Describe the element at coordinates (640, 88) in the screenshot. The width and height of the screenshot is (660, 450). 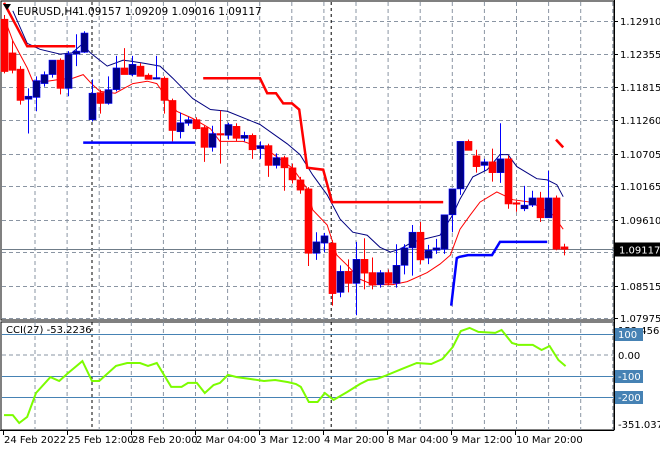
I see `price-tick-label: 1.11815` at that location.